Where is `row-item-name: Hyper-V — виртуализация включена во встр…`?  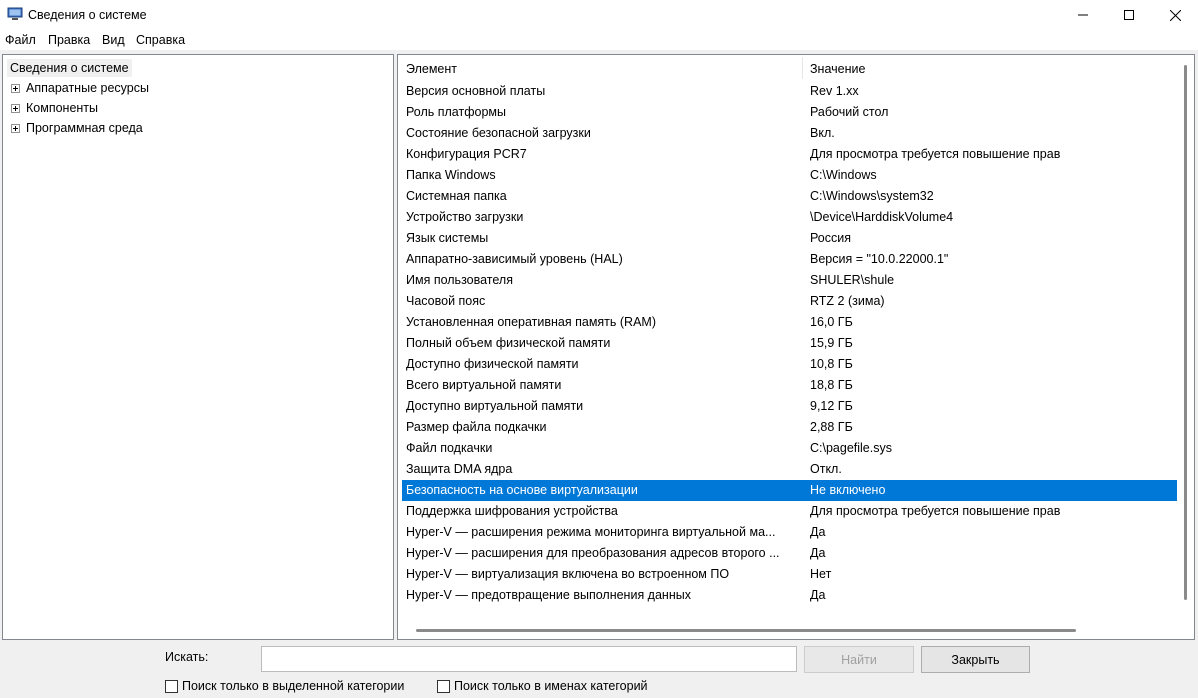
row-item-name: Hyper-V — виртуализация включена во встр… is located at coordinates (568, 574).